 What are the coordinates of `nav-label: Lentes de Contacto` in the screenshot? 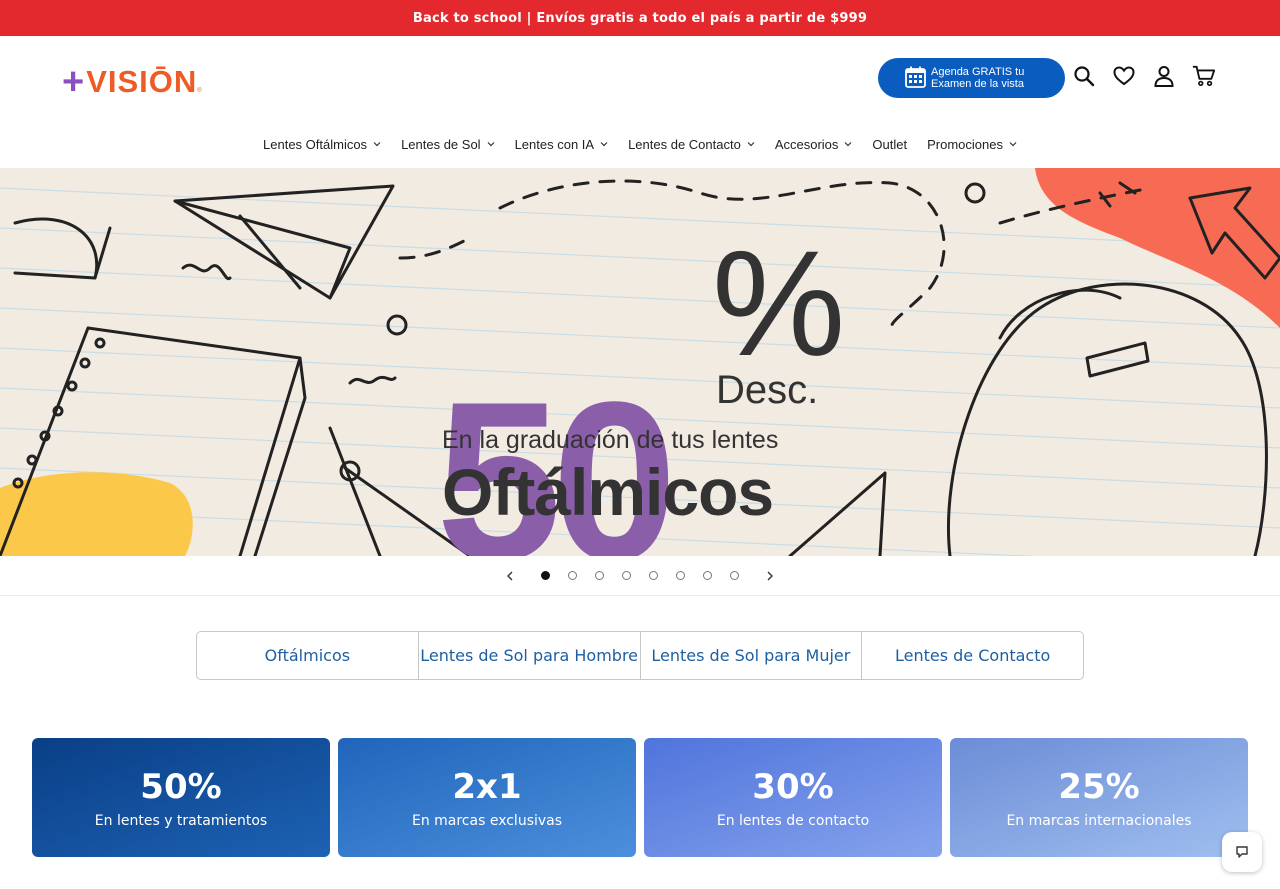 It's located at (684, 144).